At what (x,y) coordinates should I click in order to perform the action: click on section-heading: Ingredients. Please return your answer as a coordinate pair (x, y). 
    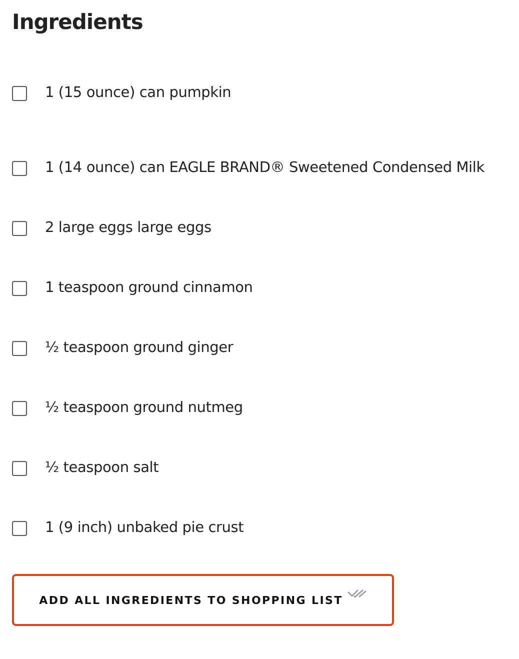
    Looking at the image, I should click on (78, 22).